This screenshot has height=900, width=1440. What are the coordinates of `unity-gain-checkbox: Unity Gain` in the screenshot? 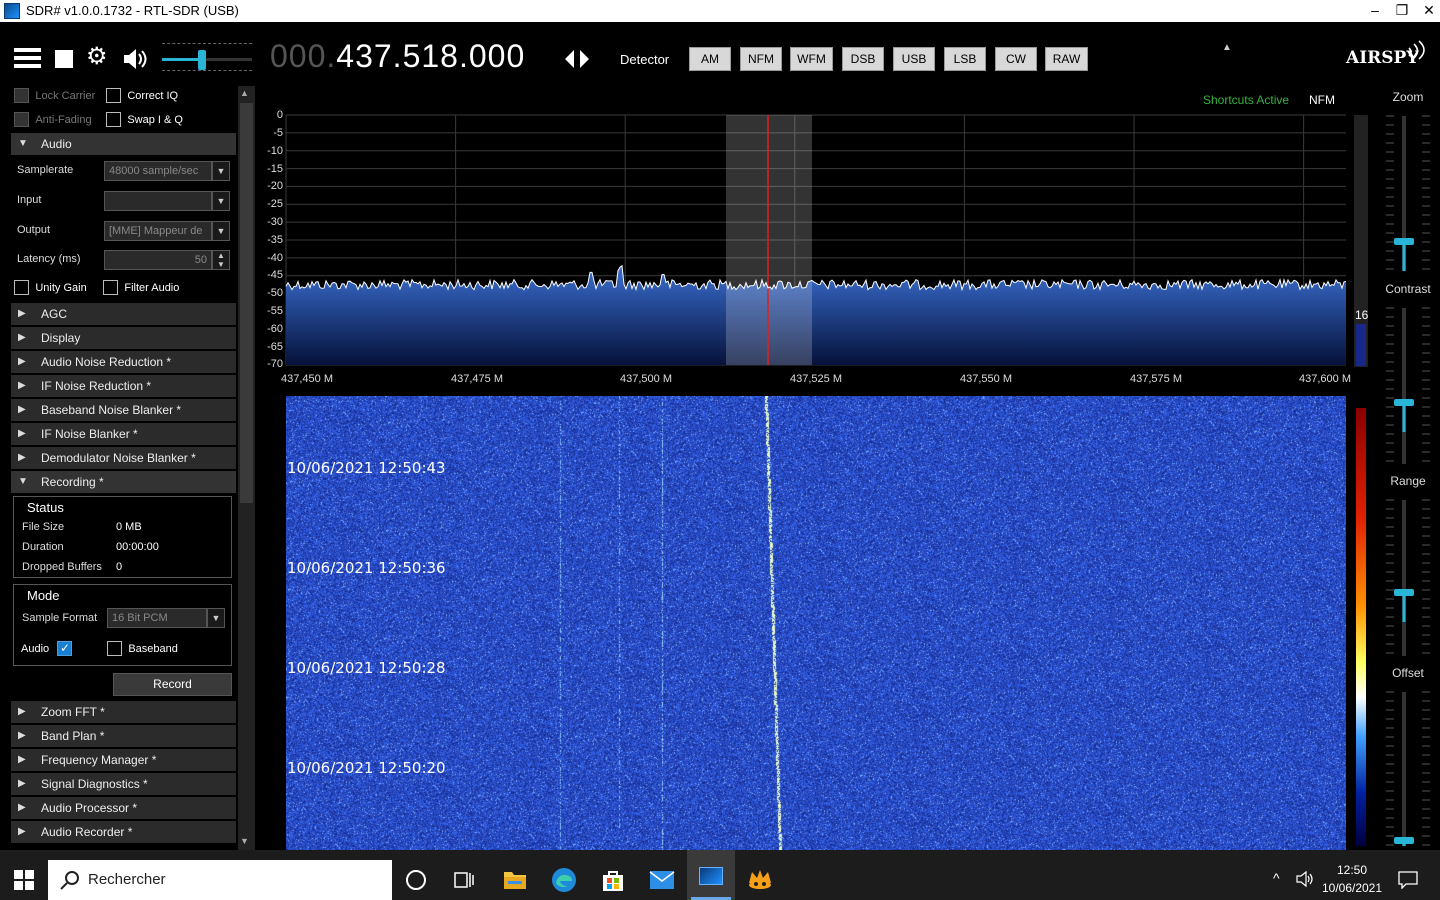 It's located at (50, 288).